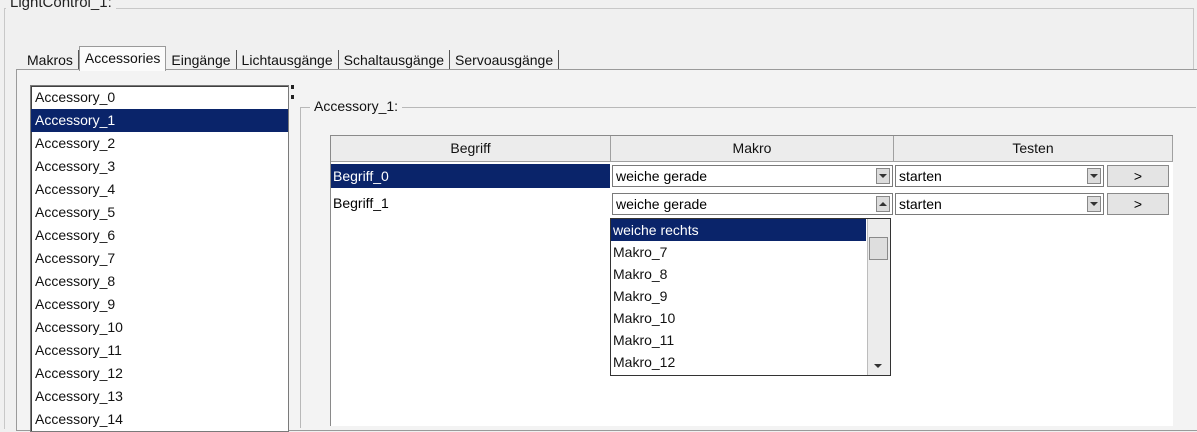 The height and width of the screenshot is (432, 1197). I want to click on window-title: LightControl_1:, so click(61, 5).